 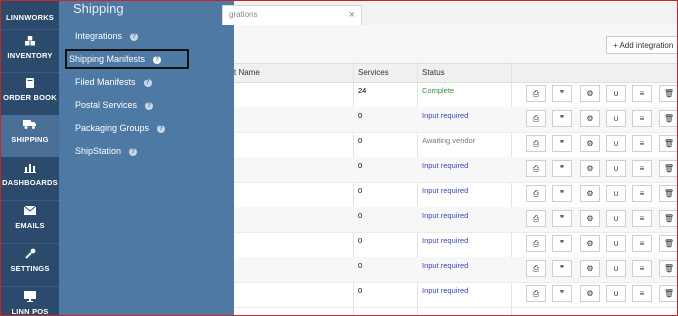 What do you see at coordinates (30, 256) in the screenshot?
I see `wrench-icon` at bounding box center [30, 256].